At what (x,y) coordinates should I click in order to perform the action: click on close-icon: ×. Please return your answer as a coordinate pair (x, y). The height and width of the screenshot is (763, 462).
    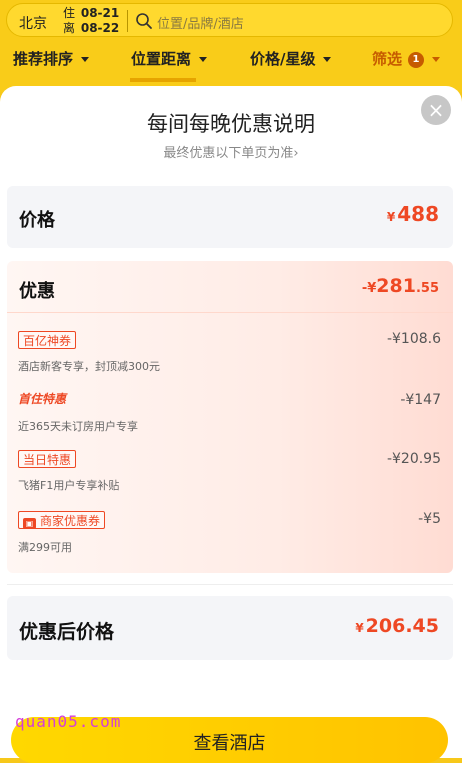
    Looking at the image, I should click on (436, 110).